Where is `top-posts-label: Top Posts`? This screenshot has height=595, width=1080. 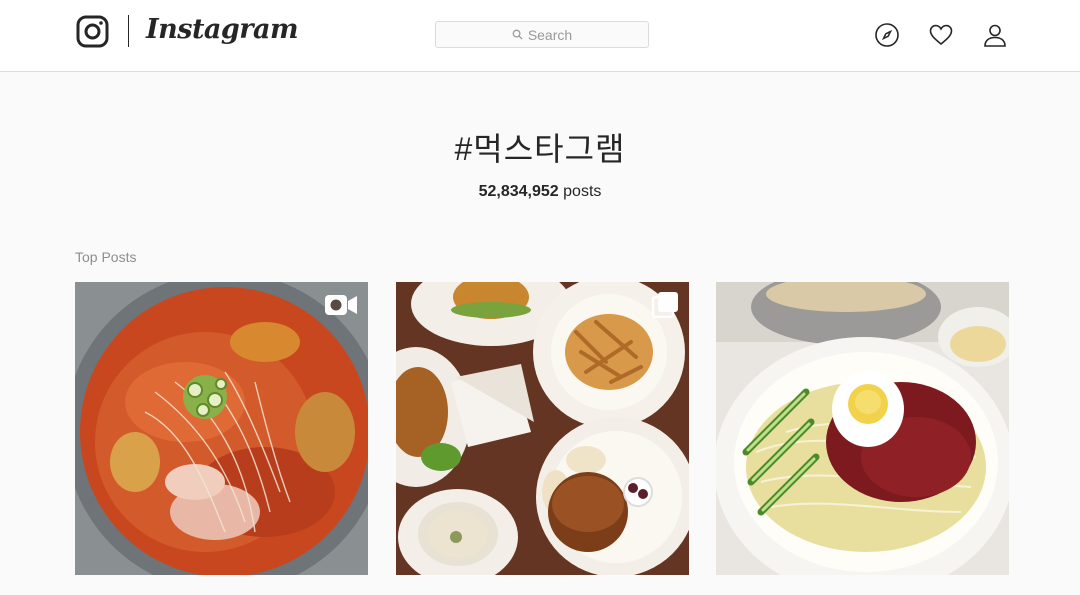 top-posts-label: Top Posts is located at coordinates (106, 257).